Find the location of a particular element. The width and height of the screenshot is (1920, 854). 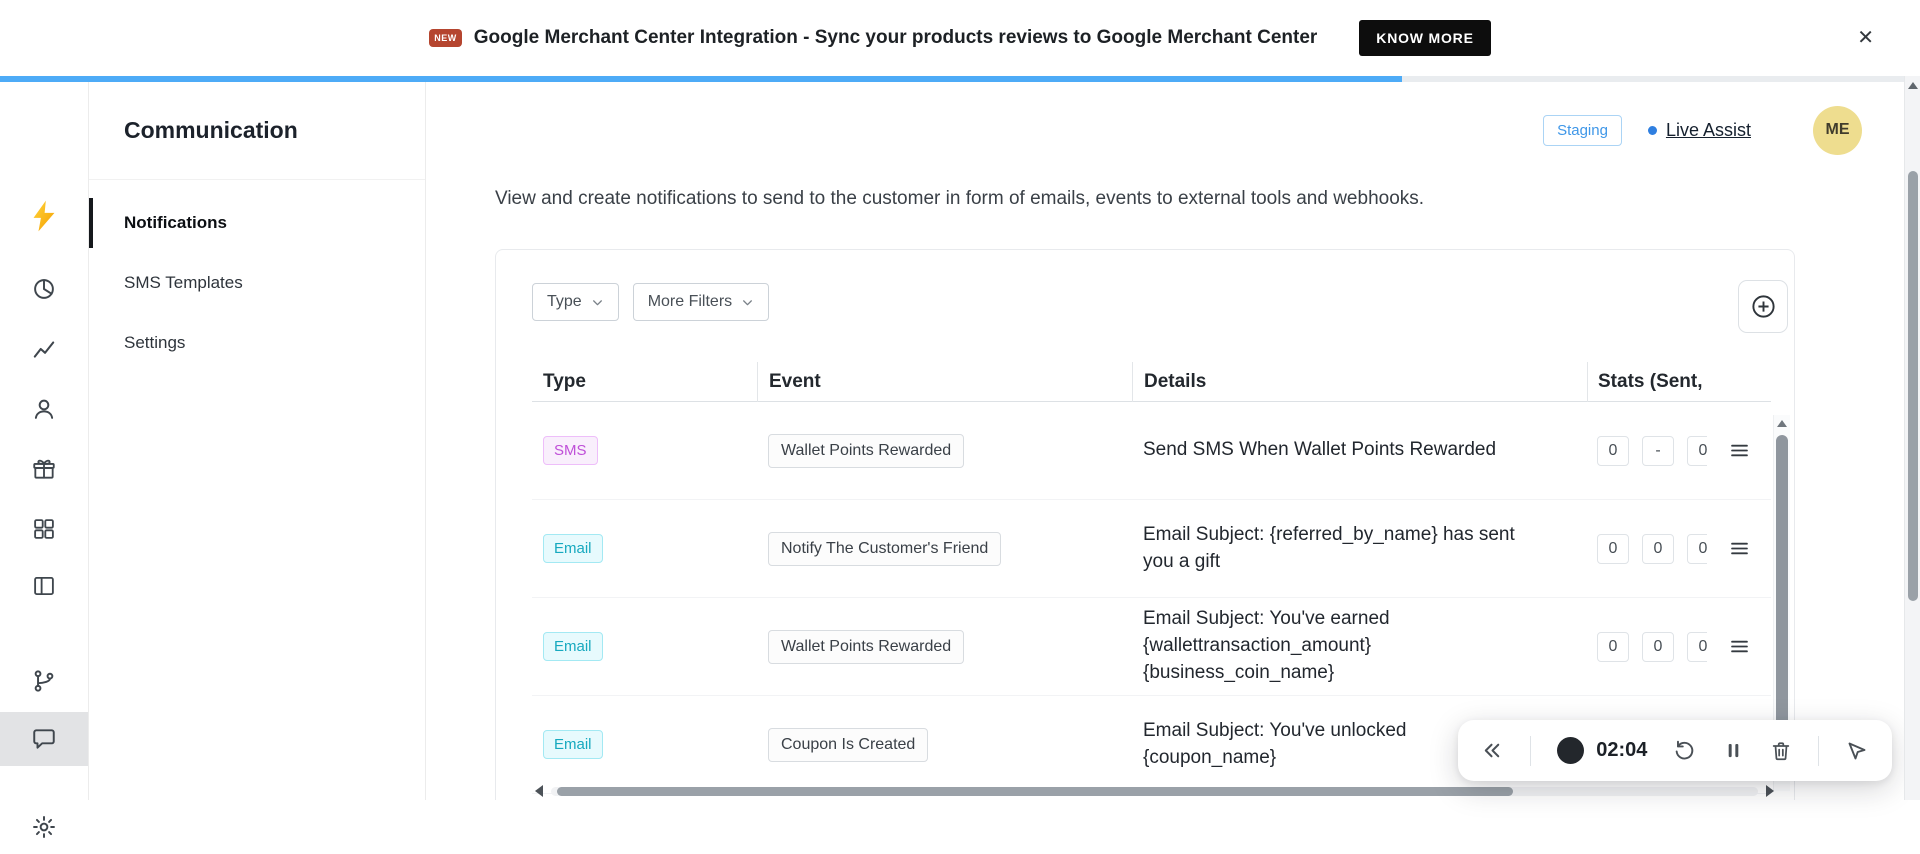

plus-circle-icon is located at coordinates (1763, 306).